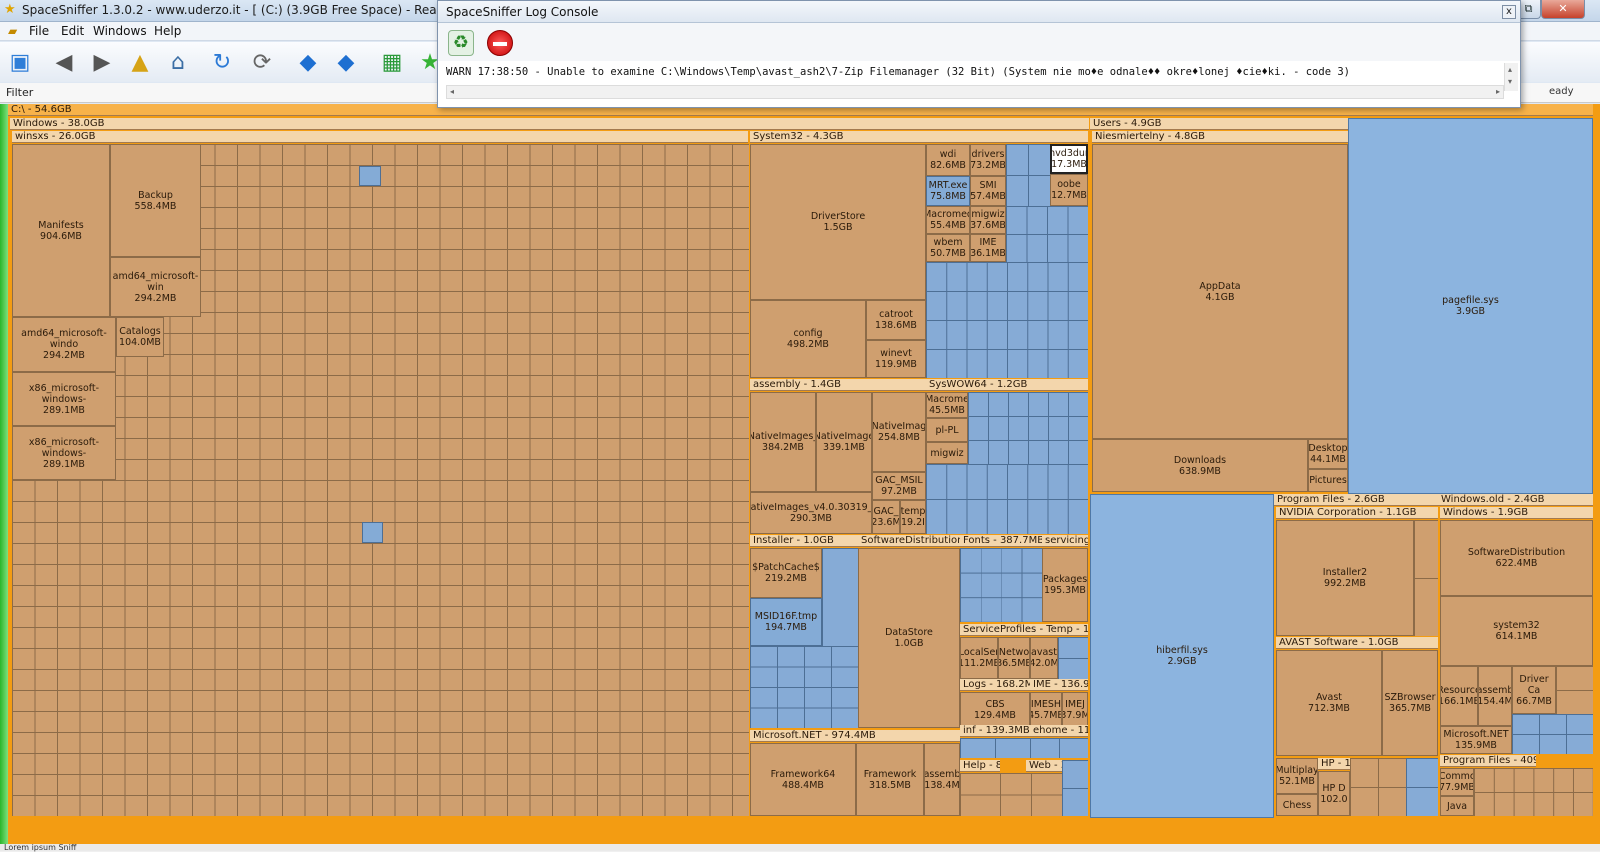 Image resolution: width=1600 pixels, height=852 pixels. What do you see at coordinates (1495, 696) in the screenshot?
I see `assemb2-block: assemb 154.4M` at bounding box center [1495, 696].